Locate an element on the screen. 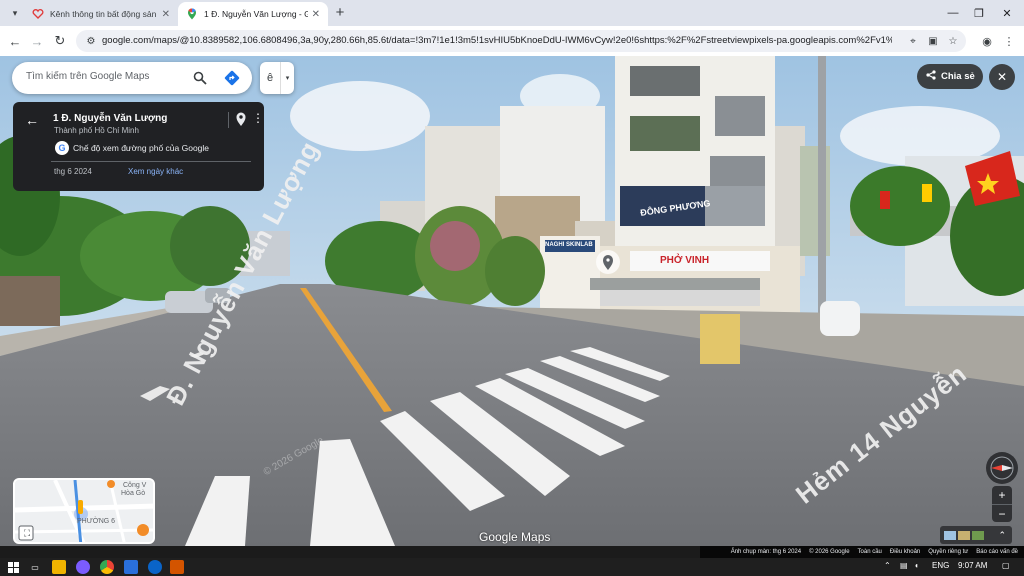 The height and width of the screenshot is (576, 1024). tab-google-maps: 1 Đ. Nguyễn Văn Lượng - Goog ✕ is located at coordinates (253, 14).